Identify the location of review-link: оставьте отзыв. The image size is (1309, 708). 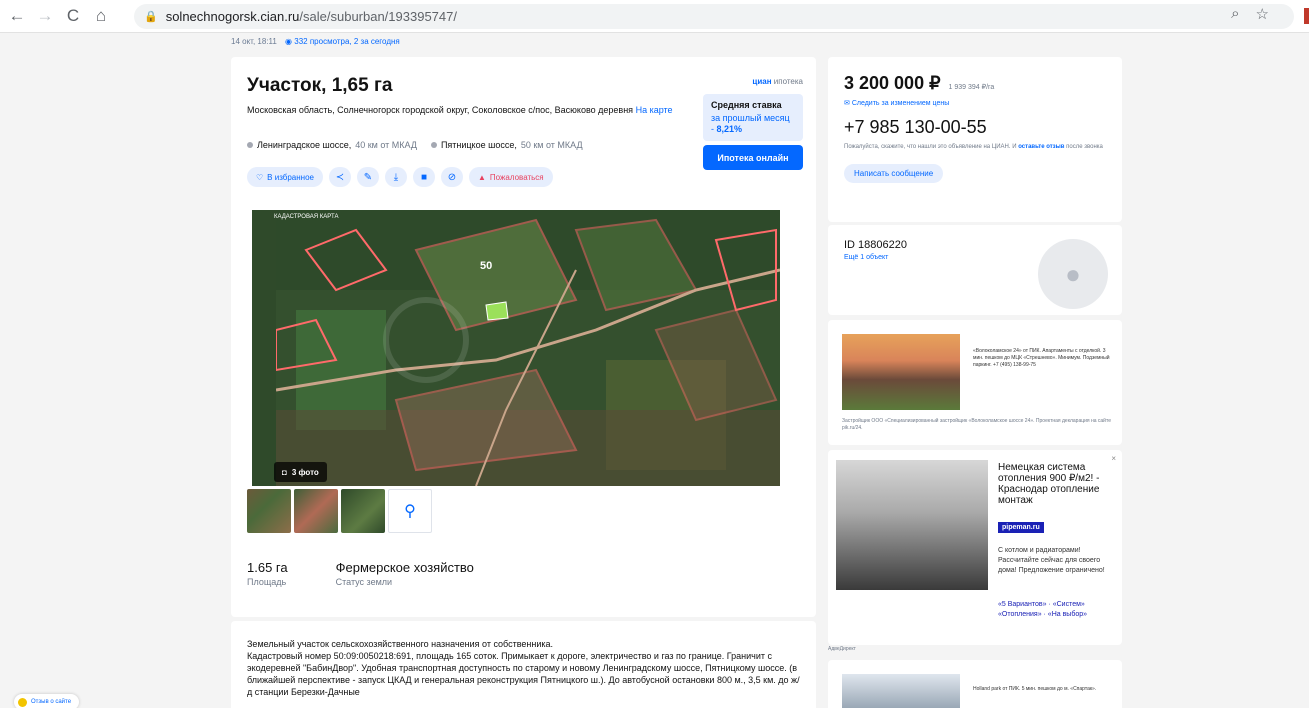
(1041, 147).